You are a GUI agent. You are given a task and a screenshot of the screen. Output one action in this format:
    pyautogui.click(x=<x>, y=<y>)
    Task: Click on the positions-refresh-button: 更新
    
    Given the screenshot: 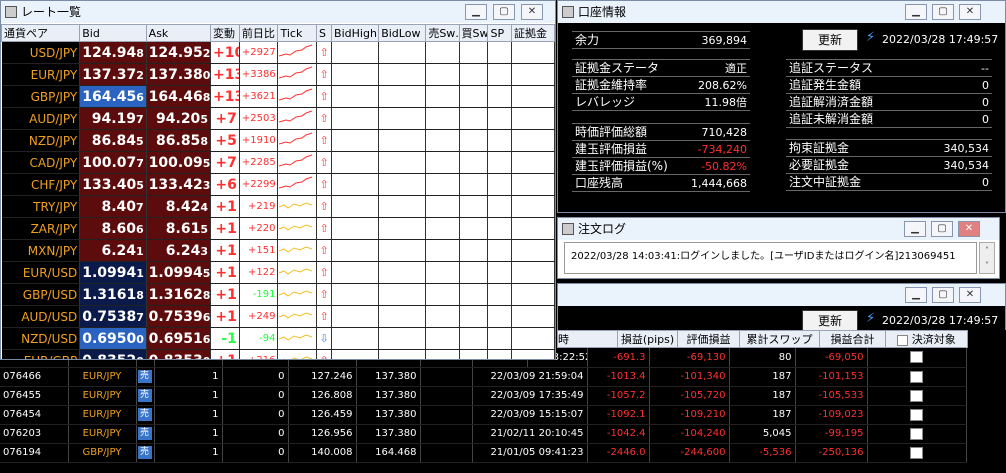 What is the action you would take?
    pyautogui.click(x=830, y=321)
    